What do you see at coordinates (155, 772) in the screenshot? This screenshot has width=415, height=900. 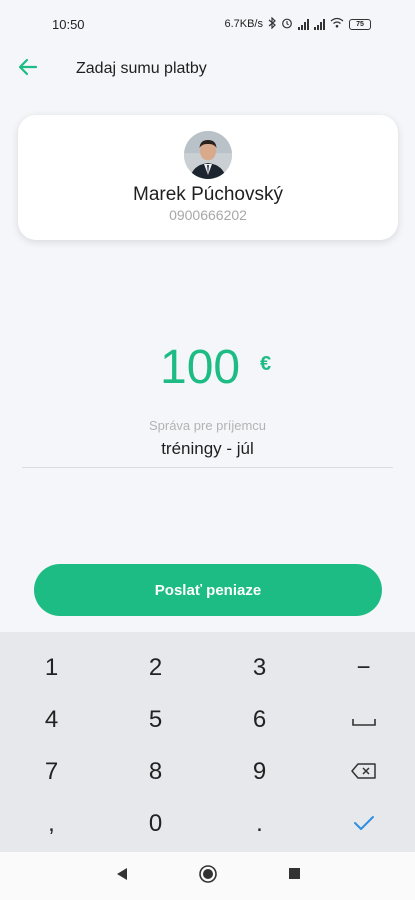 I see `key-8: 8` at bounding box center [155, 772].